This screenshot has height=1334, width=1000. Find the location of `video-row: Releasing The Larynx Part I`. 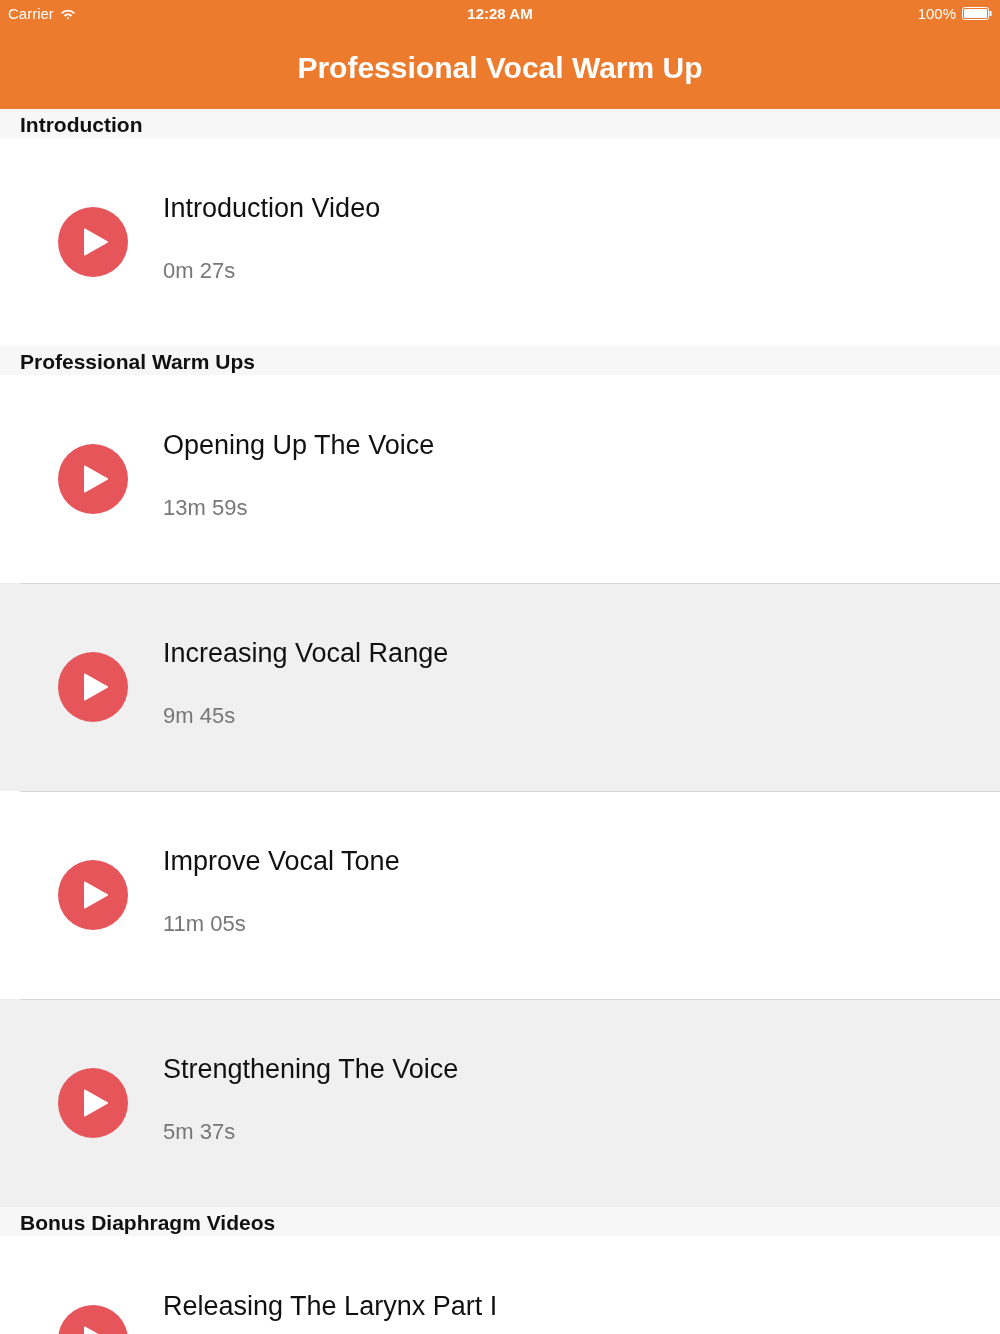

video-row: Releasing The Larynx Part I is located at coordinates (500, 1285).